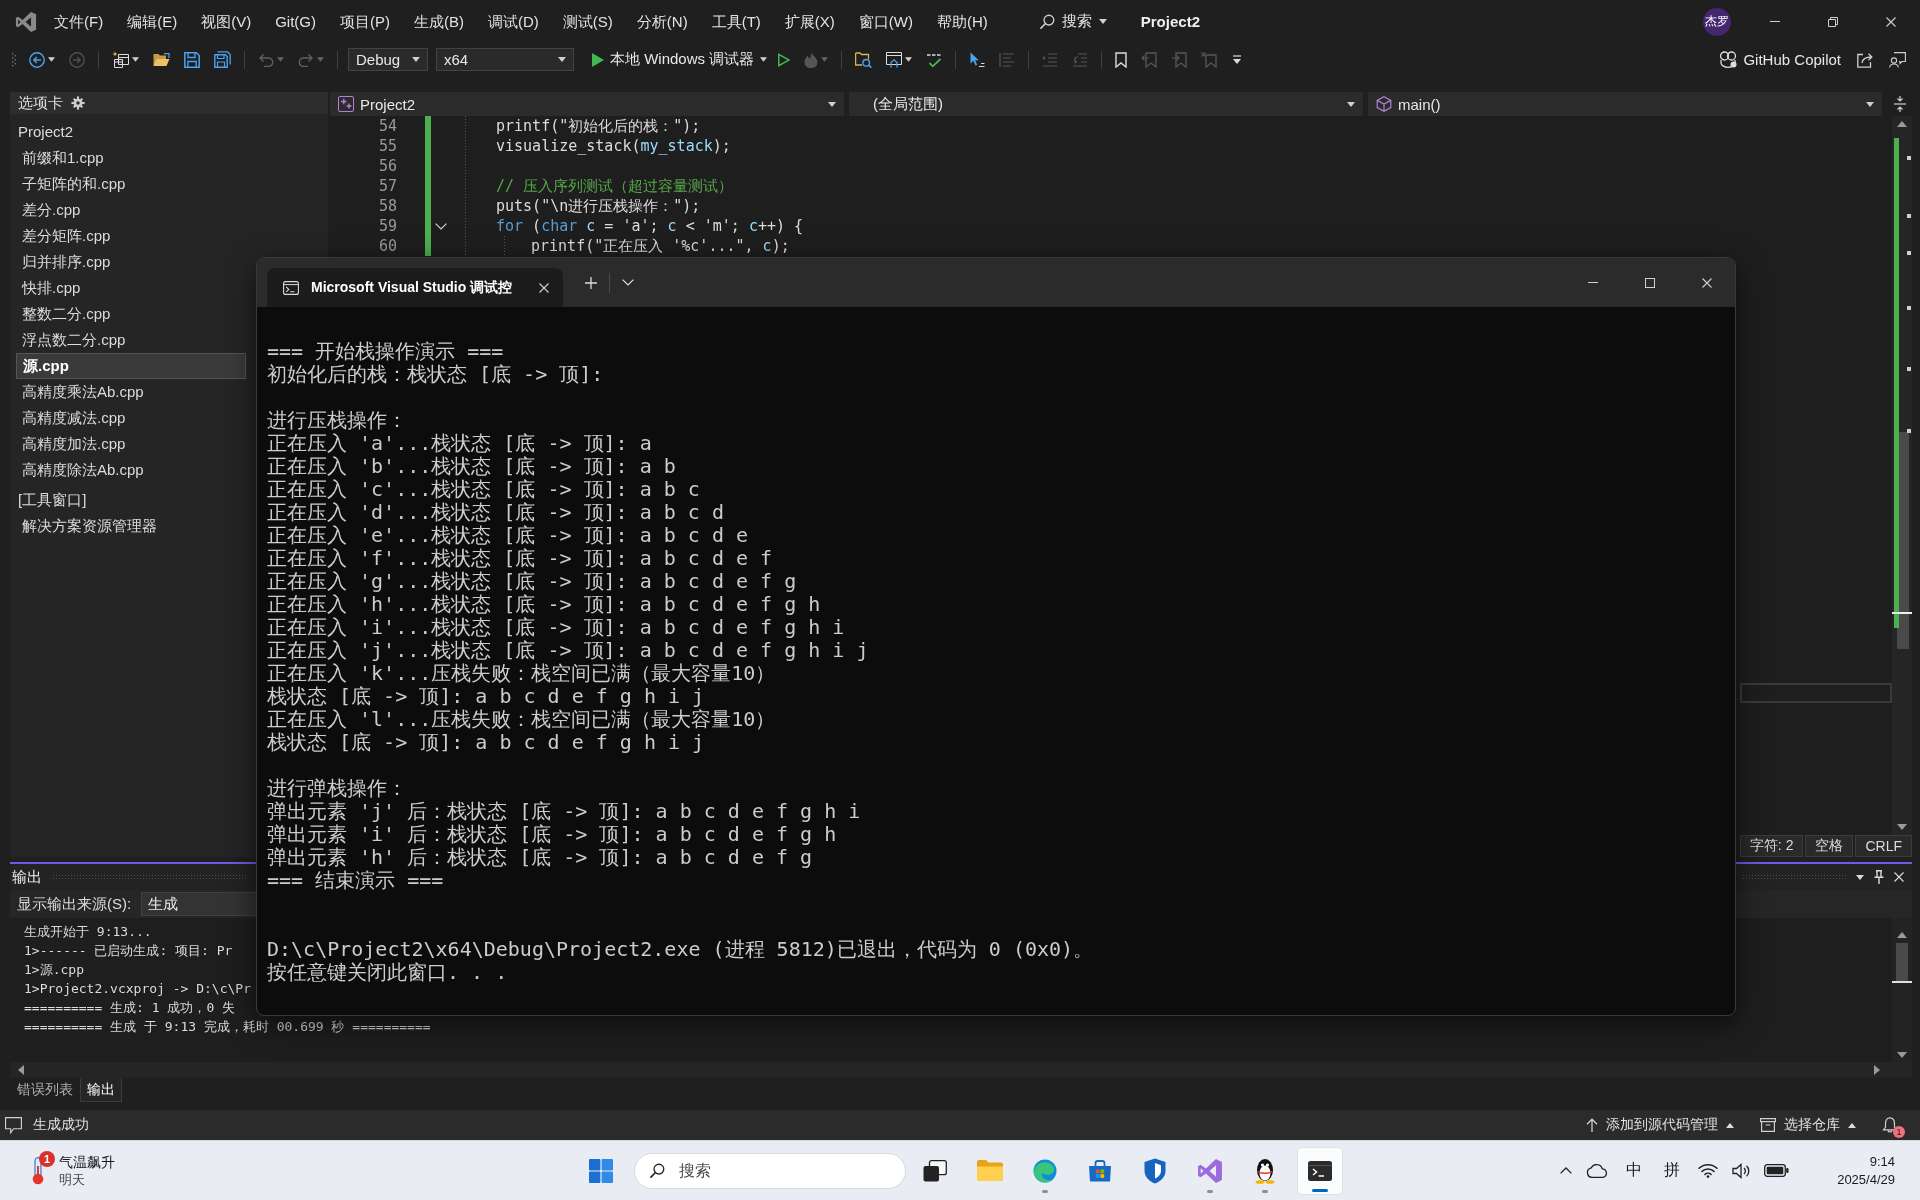 The height and width of the screenshot is (1200, 1920). I want to click on minimize-icon, so click(1592, 282).